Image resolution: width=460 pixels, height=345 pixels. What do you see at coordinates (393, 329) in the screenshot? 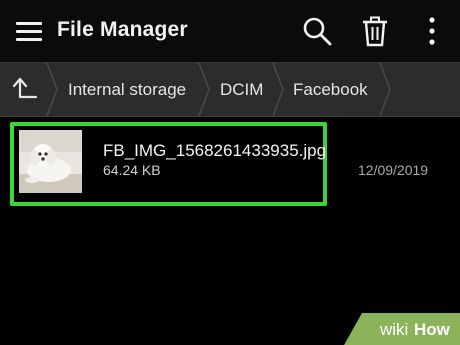
I see `svg-text: wiki` at bounding box center [393, 329].